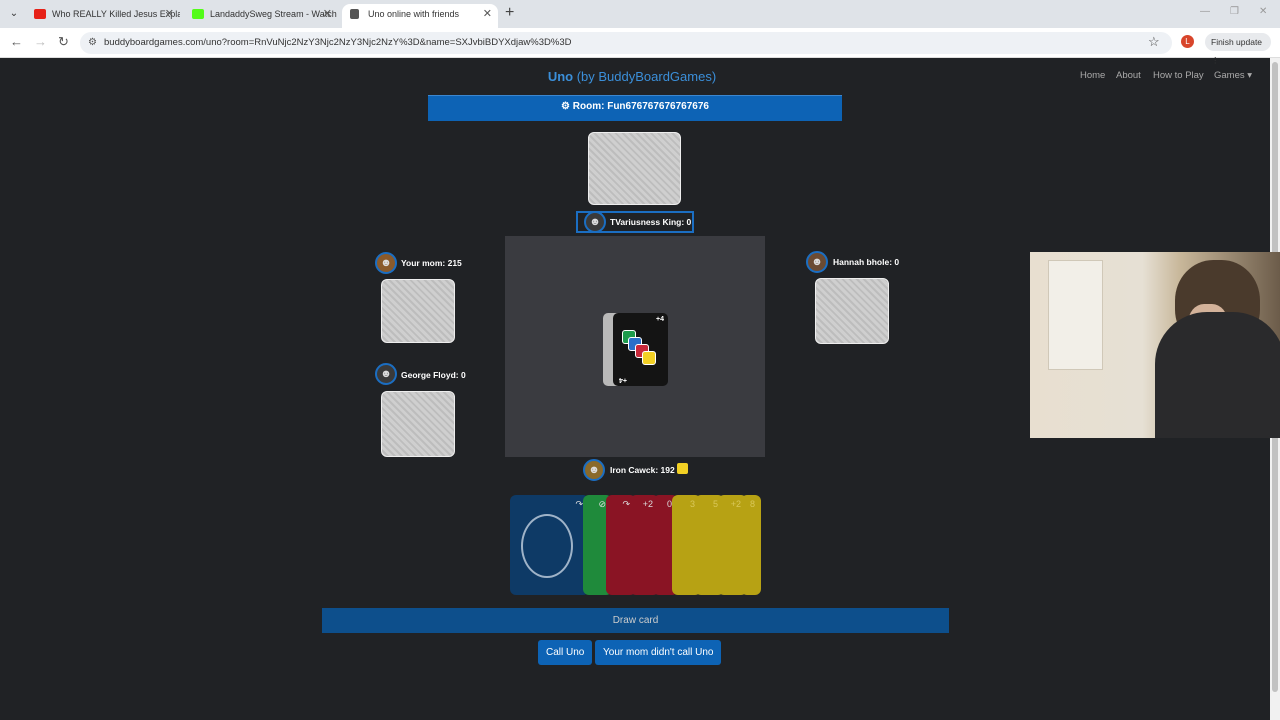 The width and height of the screenshot is (1280, 720). I want to click on browser-tab-1: Who REALLY Killed Jesus Explai ✕, so click(103, 16).